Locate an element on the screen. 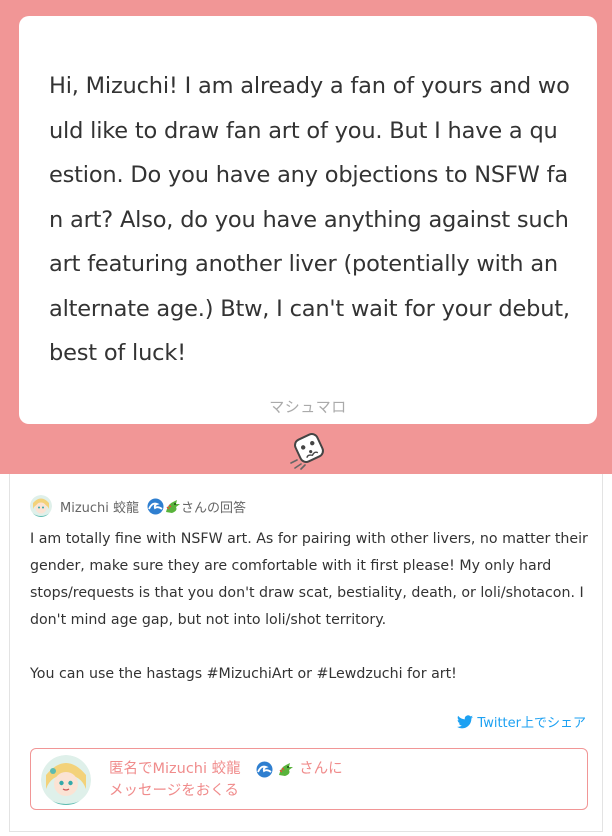  send-line1-prefix: 匿名でMizuchi 蛟龍 is located at coordinates (175, 769).